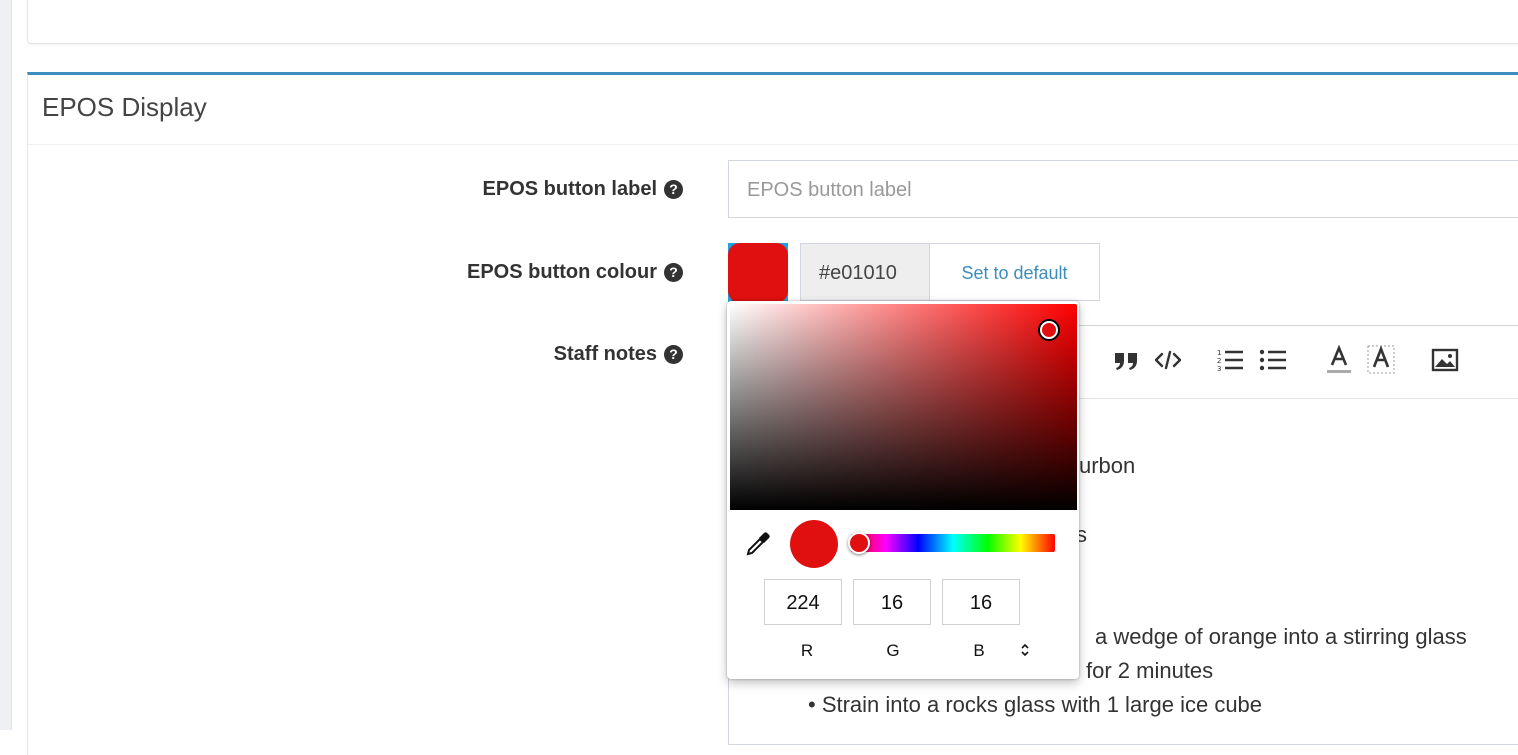 This screenshot has height=755, width=1518. I want to click on editor-text-line: for 2 minutes, so click(1150, 670).